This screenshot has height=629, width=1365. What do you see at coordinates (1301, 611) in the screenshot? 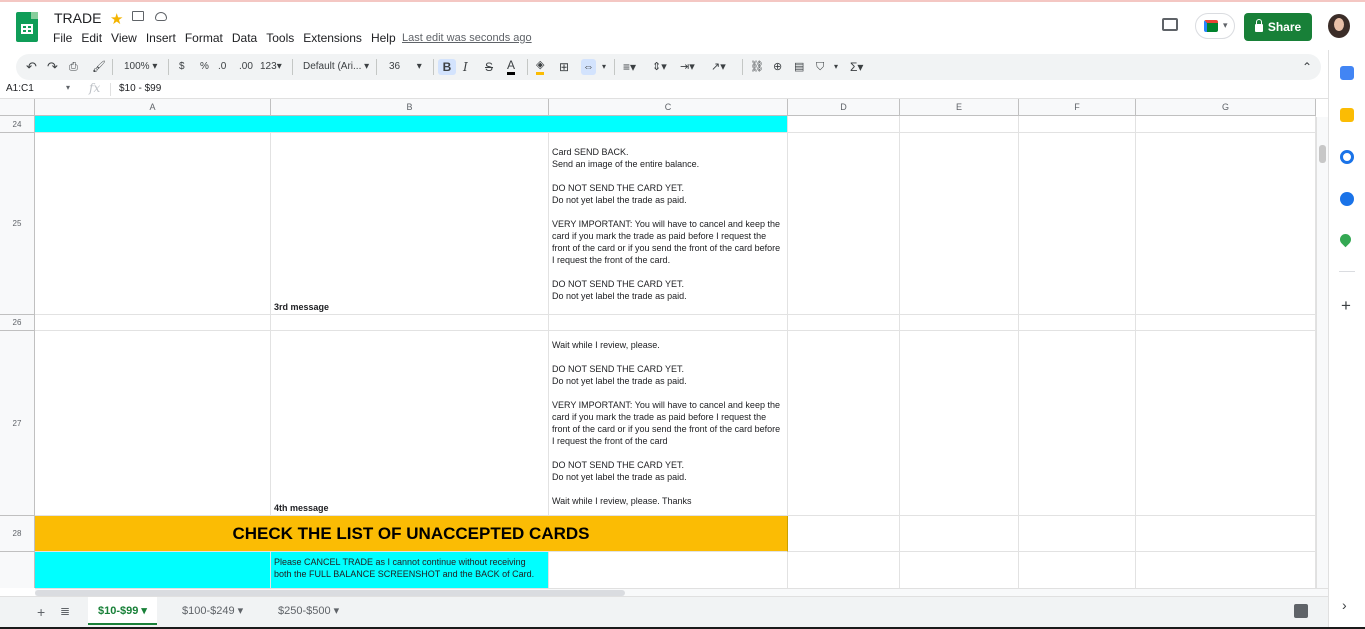
I see `explore-icon` at bounding box center [1301, 611].